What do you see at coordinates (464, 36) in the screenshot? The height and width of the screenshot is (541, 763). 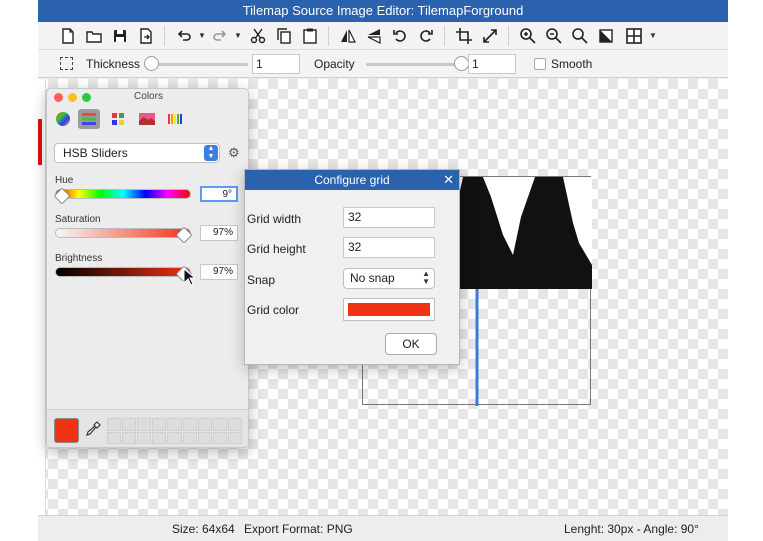 I see `crop-icon` at bounding box center [464, 36].